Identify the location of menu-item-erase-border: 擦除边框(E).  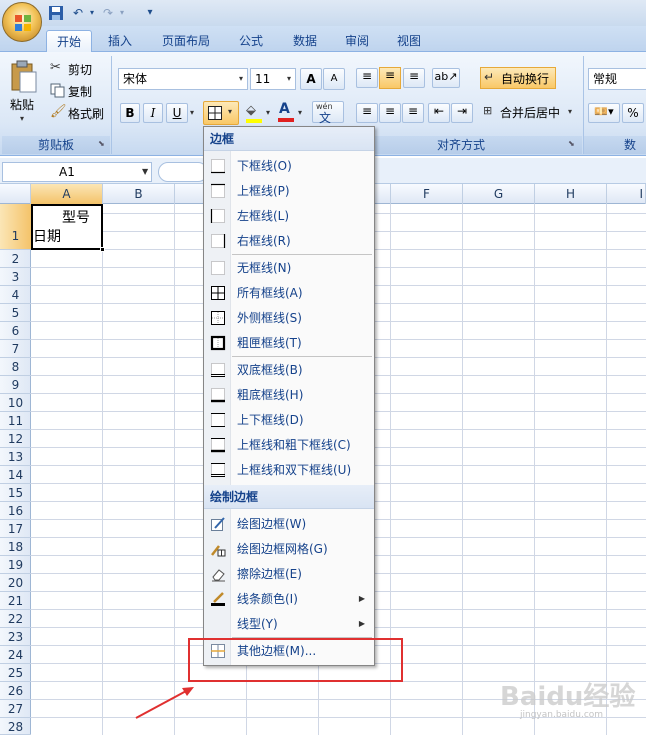
(289, 574).